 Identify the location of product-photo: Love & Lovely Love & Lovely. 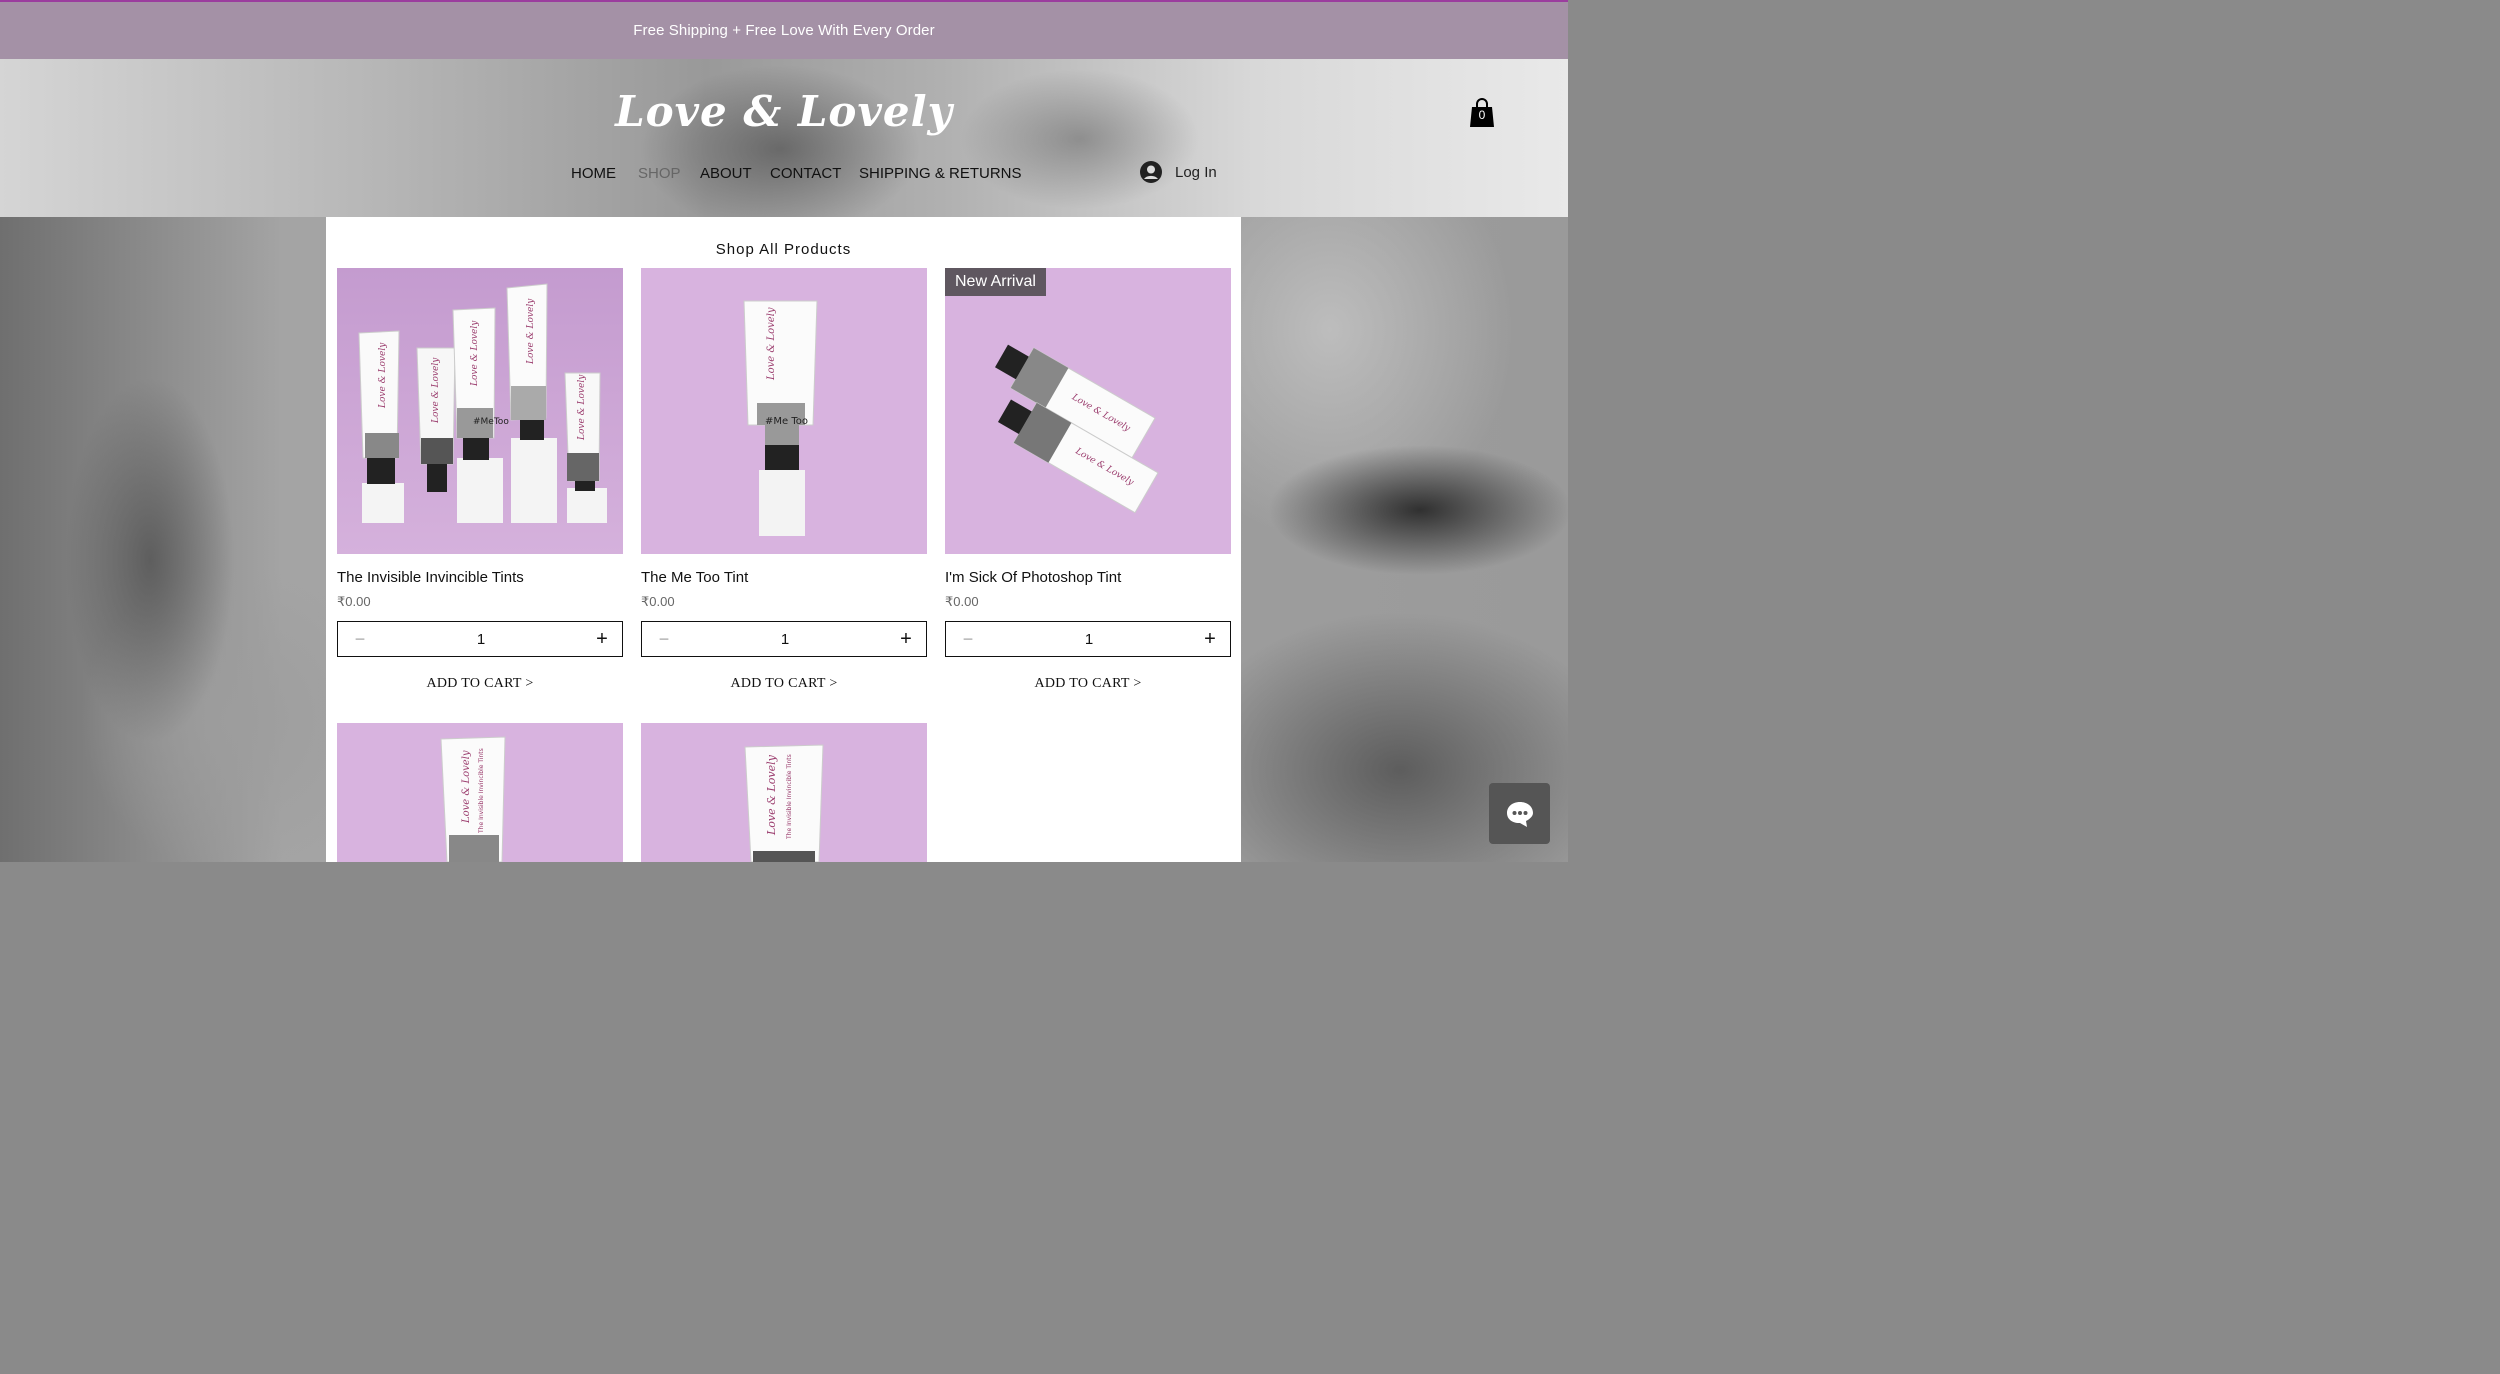
(1077, 429).